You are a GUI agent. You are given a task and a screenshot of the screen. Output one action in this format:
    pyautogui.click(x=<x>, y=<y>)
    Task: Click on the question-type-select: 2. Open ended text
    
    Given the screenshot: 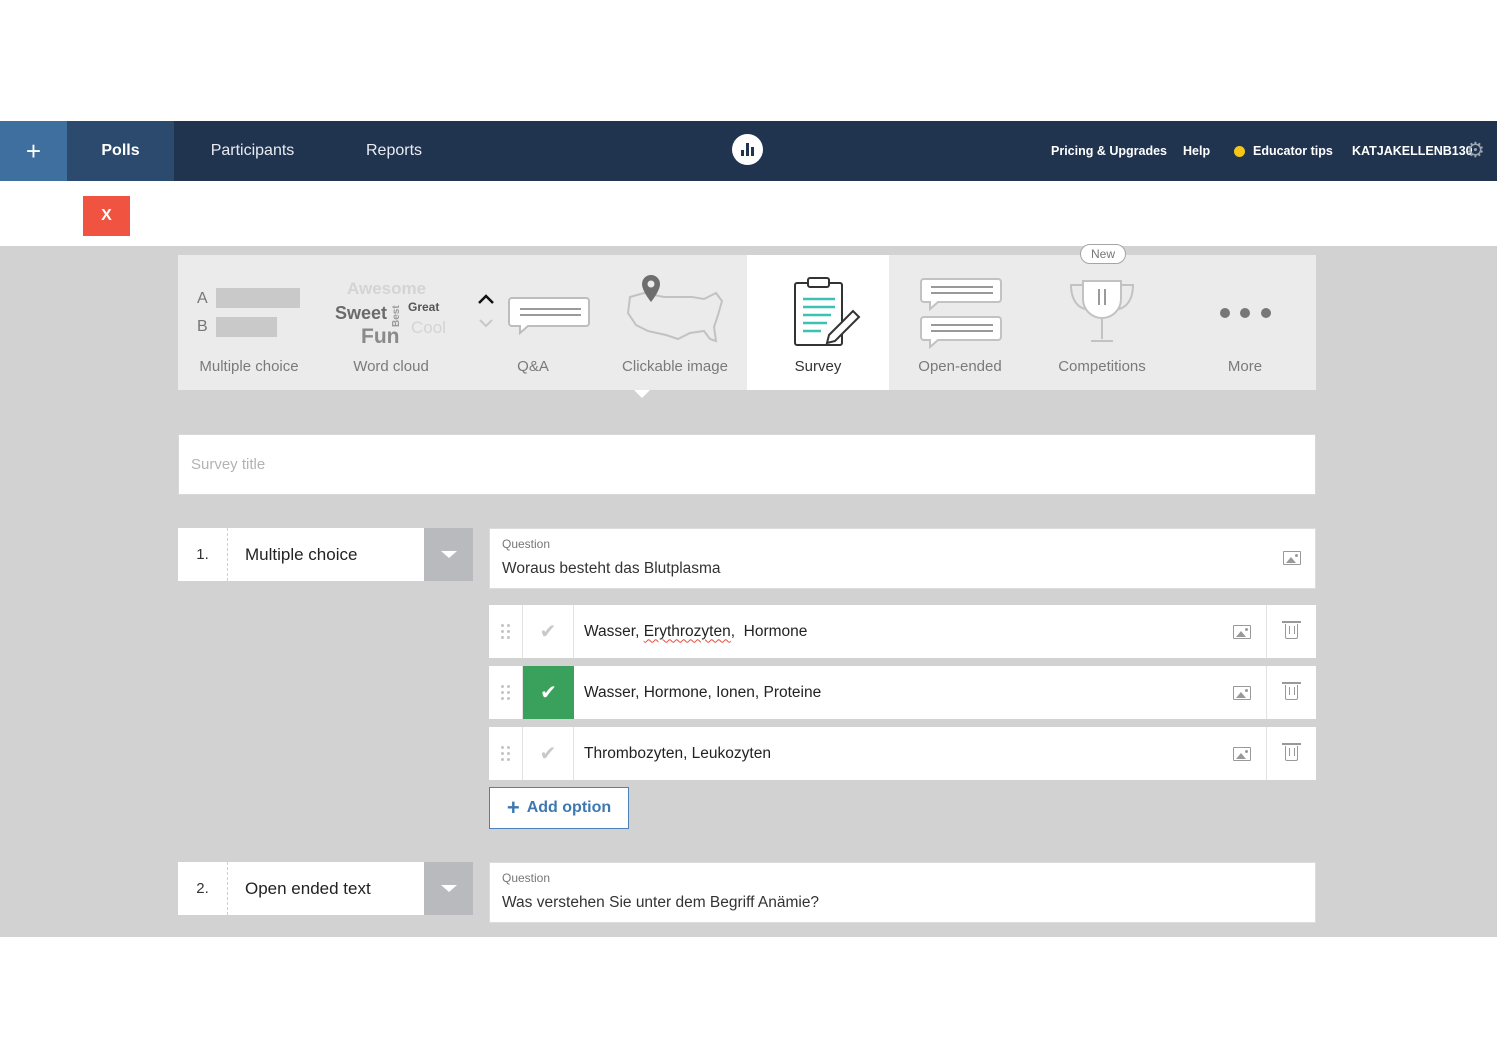 What is the action you would take?
    pyautogui.click(x=325, y=888)
    